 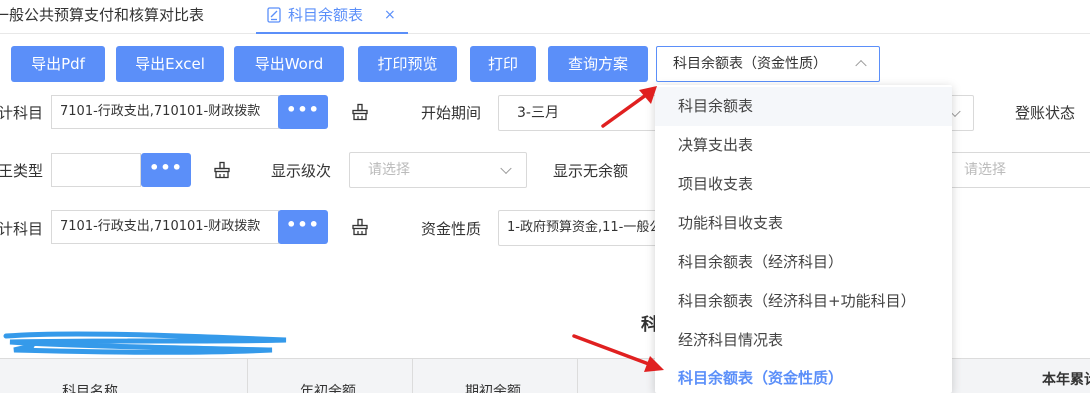 What do you see at coordinates (390, 15) in the screenshot?
I see `close-icon: ×` at bounding box center [390, 15].